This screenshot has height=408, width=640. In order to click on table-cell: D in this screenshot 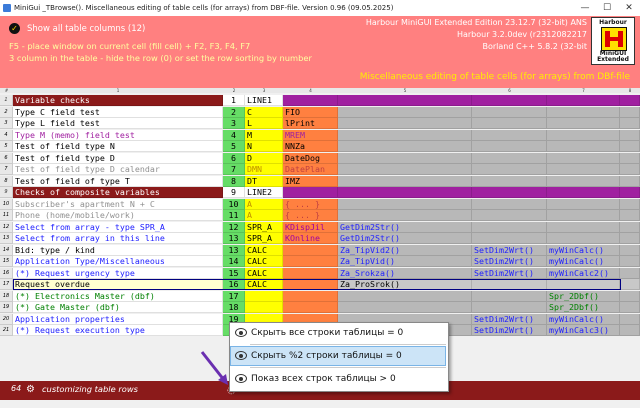, I will do `click(264, 158)`.